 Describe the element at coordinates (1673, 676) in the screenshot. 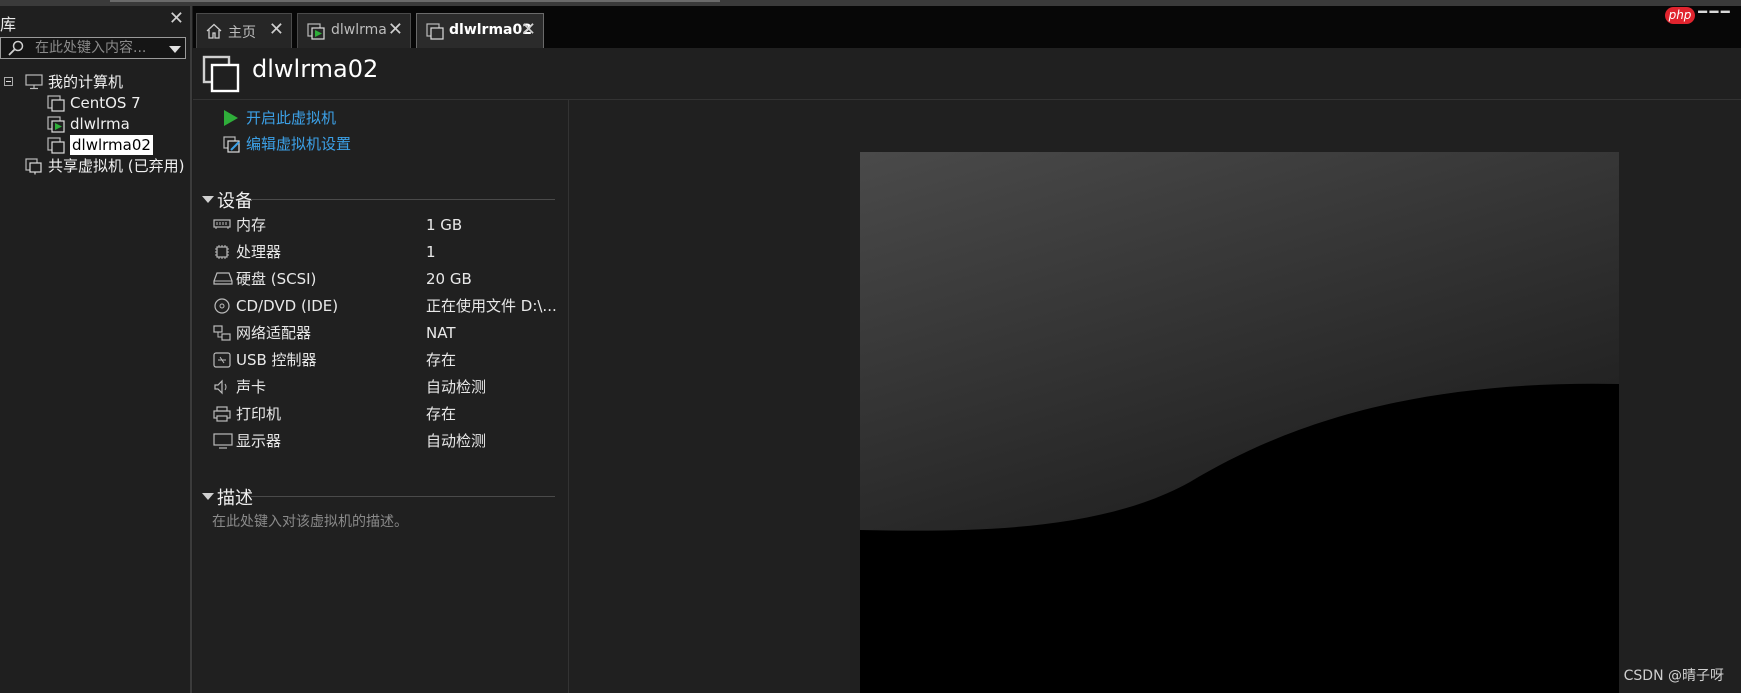

I see `watermark: CSDN @晴子呀` at that location.